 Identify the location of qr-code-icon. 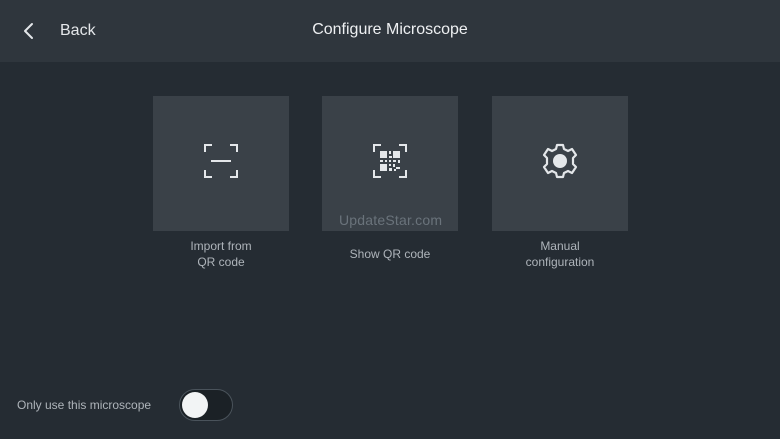
(390, 163).